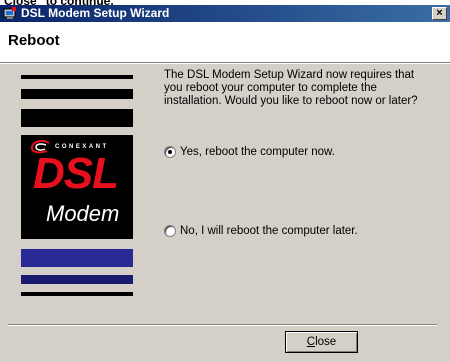  Describe the element at coordinates (76, 173) in the screenshot. I see `logo-dsl-text: DSL` at that location.